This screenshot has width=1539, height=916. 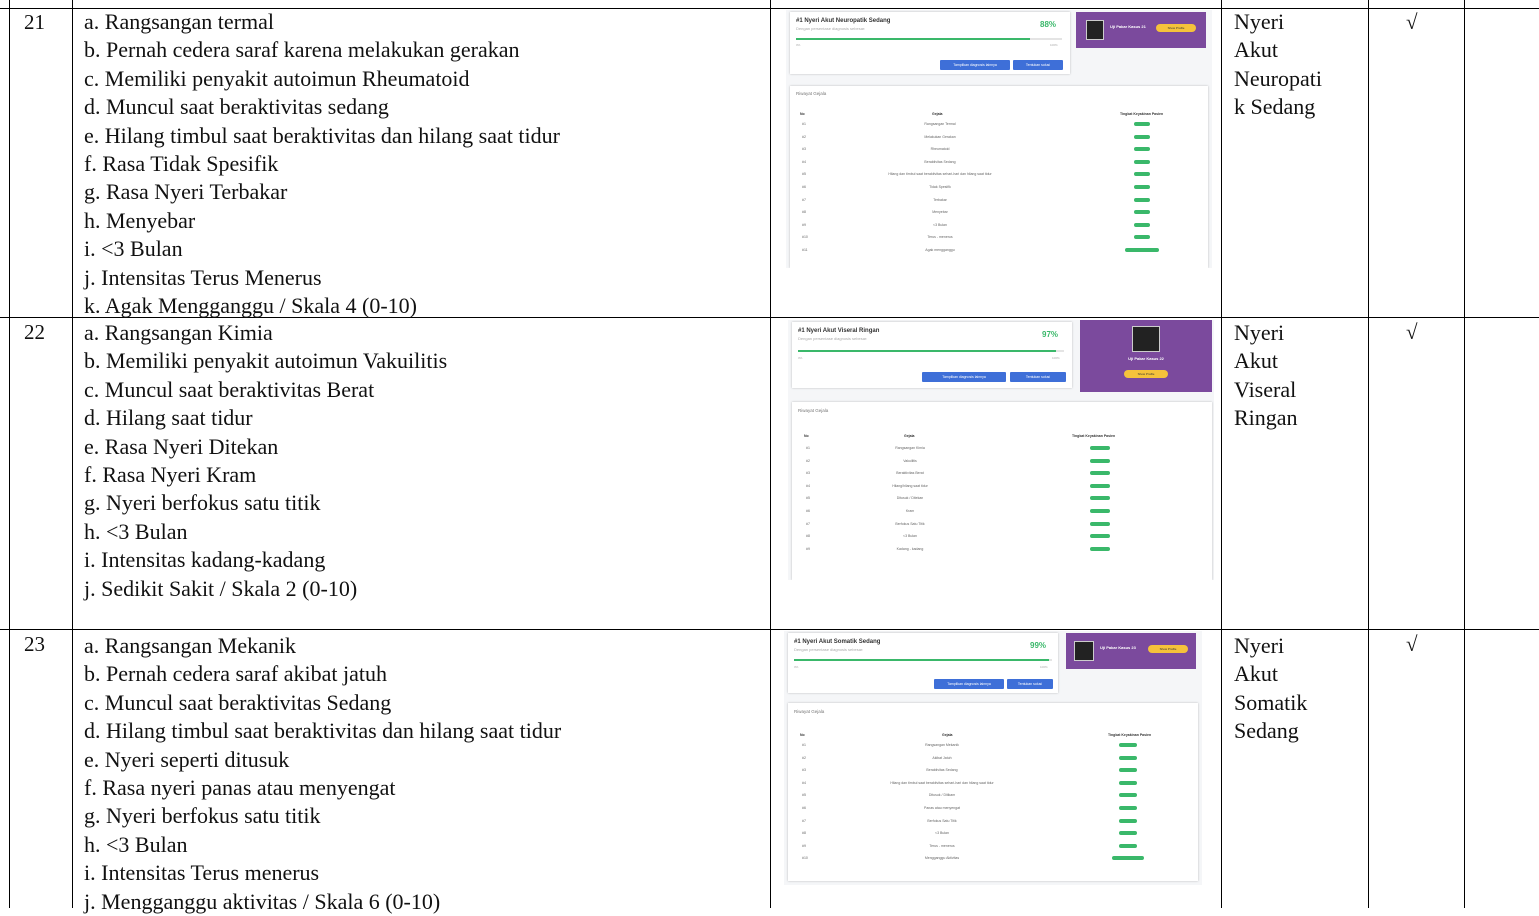 I want to click on diagnosis-title: #1 Nyeri Akut Viseral Ringan, so click(x=839, y=331).